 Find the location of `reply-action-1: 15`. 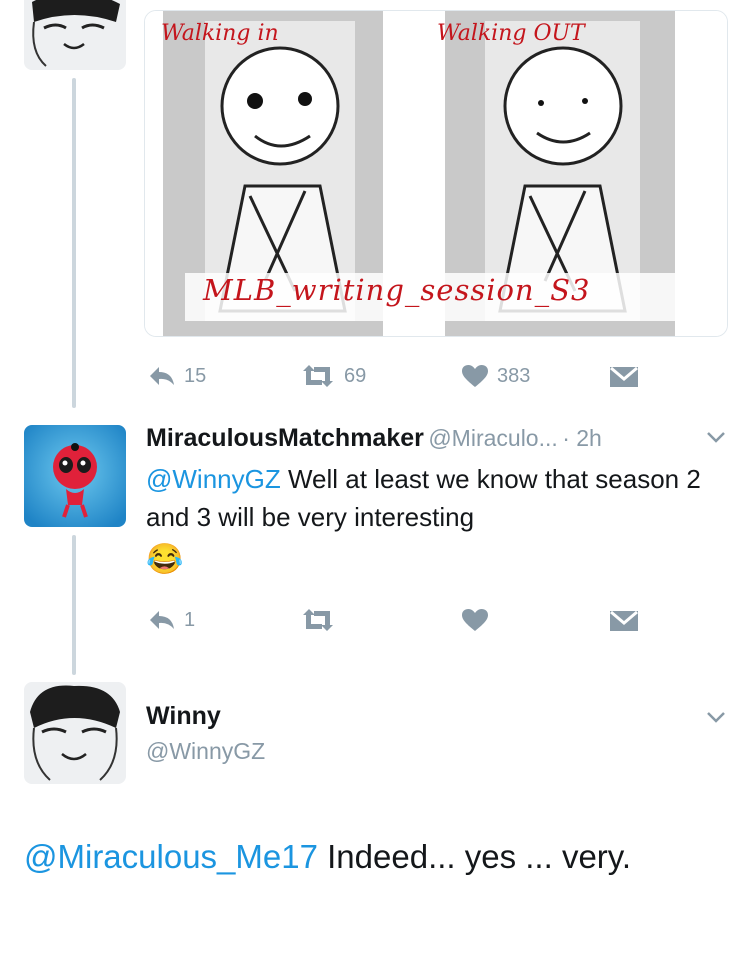

reply-action-1: 15 is located at coordinates (177, 376).